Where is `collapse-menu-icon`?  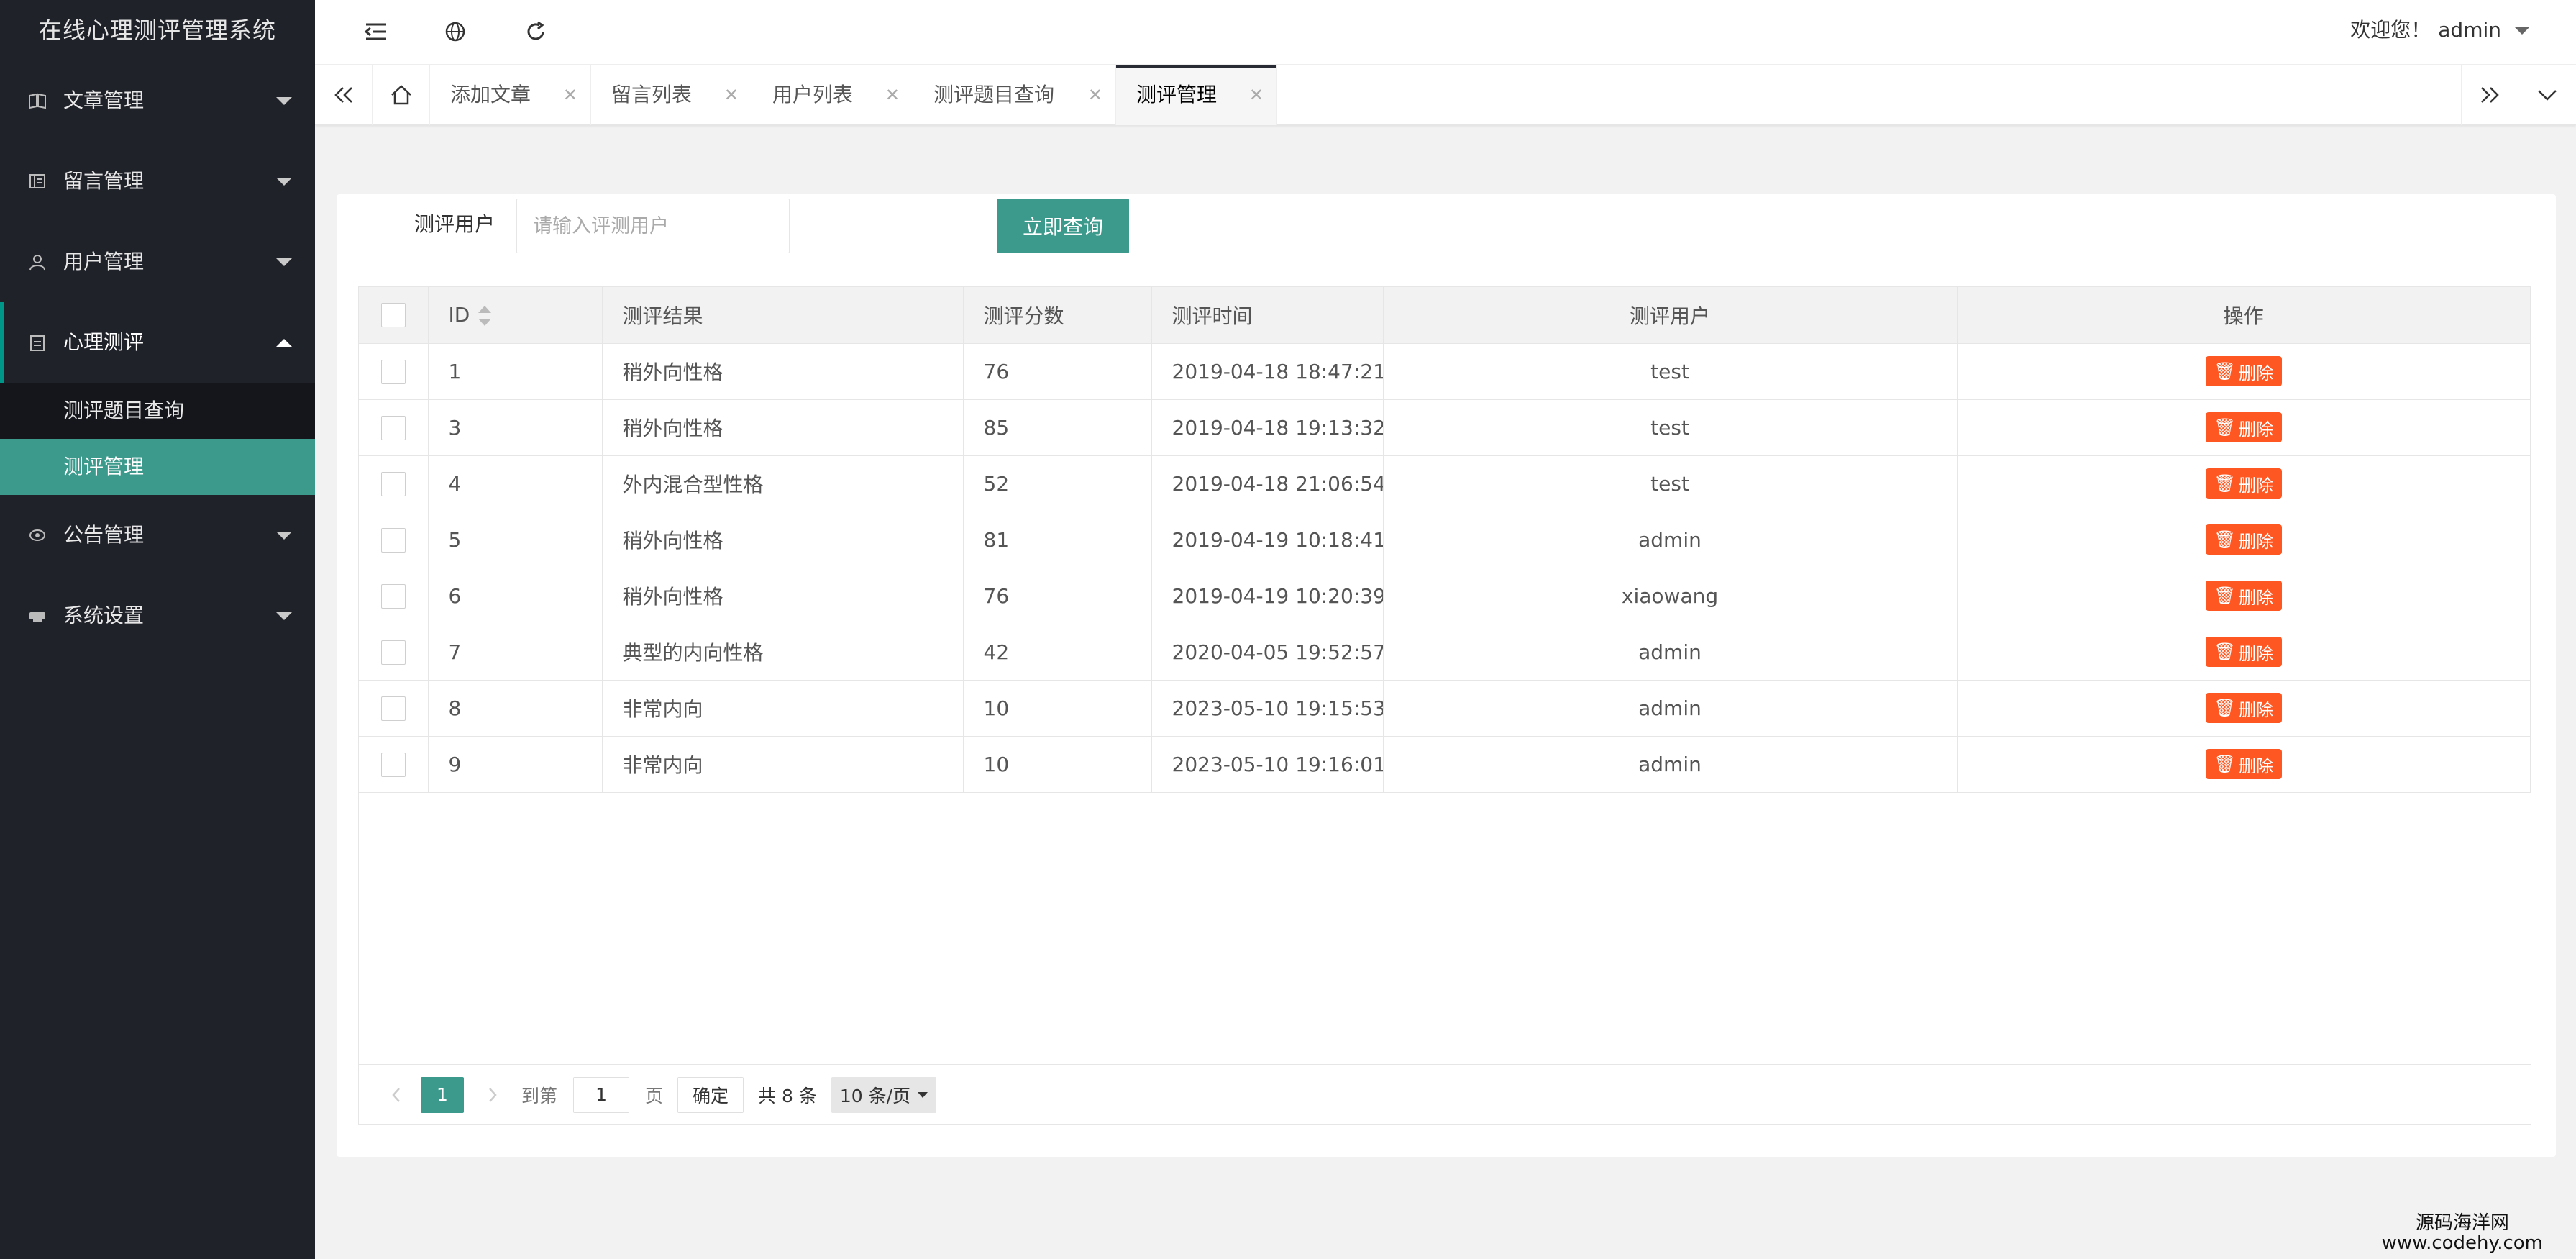
collapse-menu-icon is located at coordinates (376, 32).